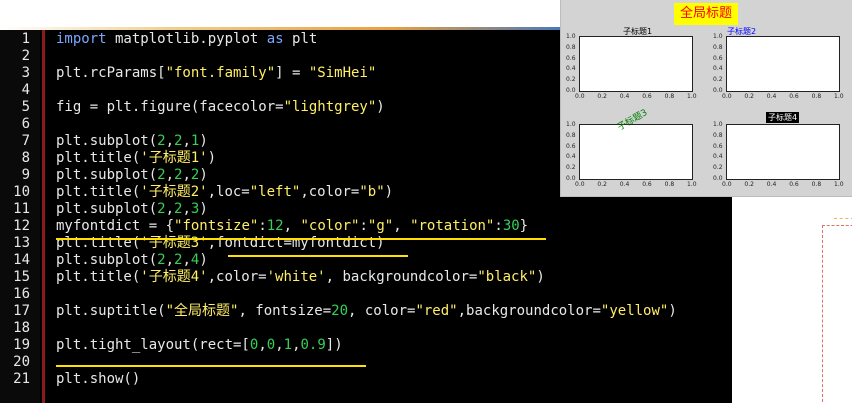 This screenshot has height=403, width=852. What do you see at coordinates (25, 158) in the screenshot?
I see `line-number: 8` at bounding box center [25, 158].